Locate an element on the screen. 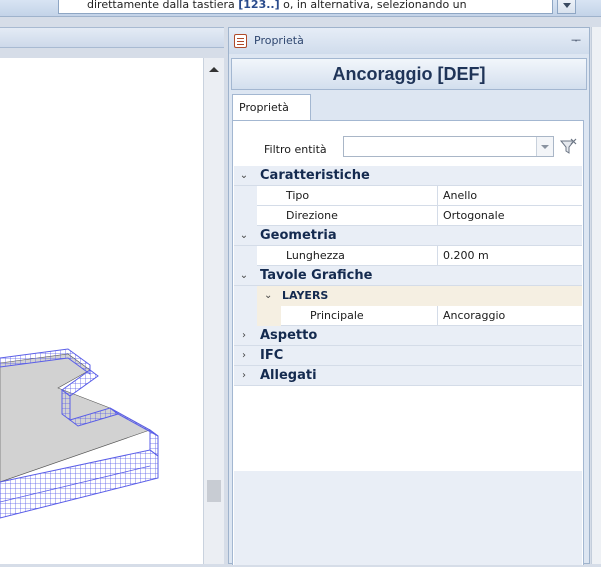 The height and width of the screenshot is (567, 601). property-row-principale: Principale Ancoraggio is located at coordinates (408, 316).